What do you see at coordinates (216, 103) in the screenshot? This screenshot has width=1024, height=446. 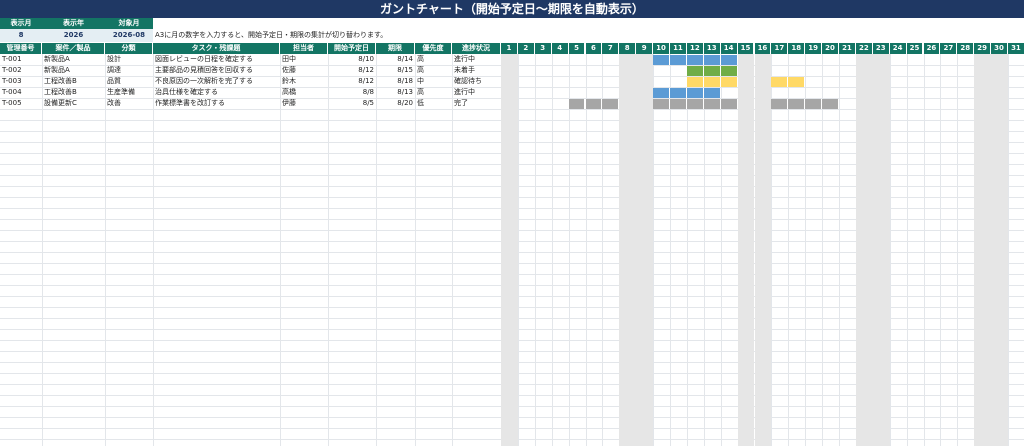 I see `task-cell-task: 作業標準書を改訂する` at bounding box center [216, 103].